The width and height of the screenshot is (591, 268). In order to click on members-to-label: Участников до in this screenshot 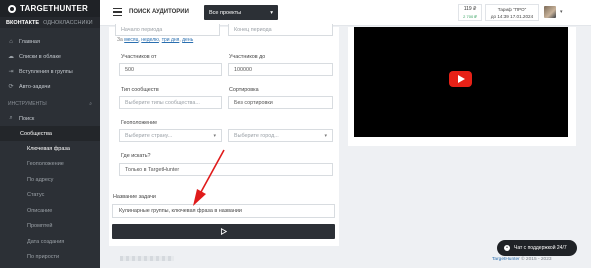, I will do `click(247, 57)`.